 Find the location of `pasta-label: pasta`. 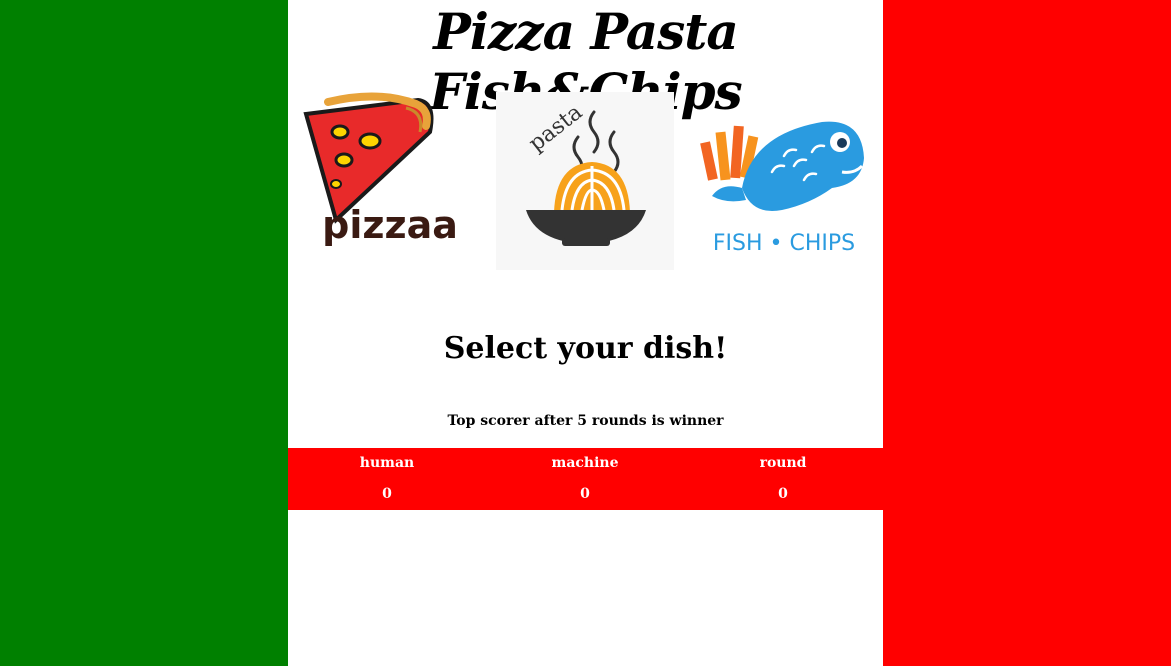

pasta-label: pasta is located at coordinates (555, 128).